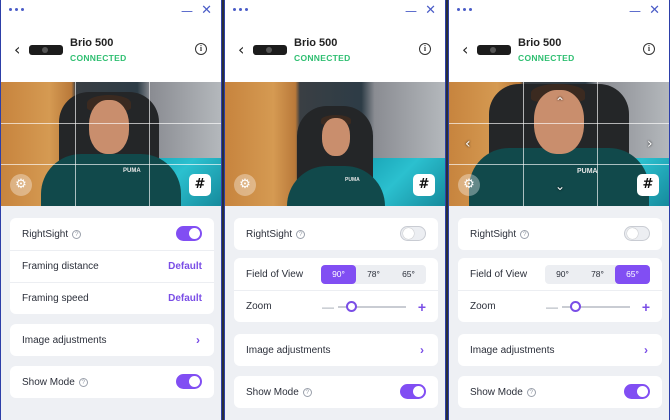  What do you see at coordinates (560, 186) in the screenshot?
I see `pan-down-icon: ⌄` at bounding box center [560, 186].